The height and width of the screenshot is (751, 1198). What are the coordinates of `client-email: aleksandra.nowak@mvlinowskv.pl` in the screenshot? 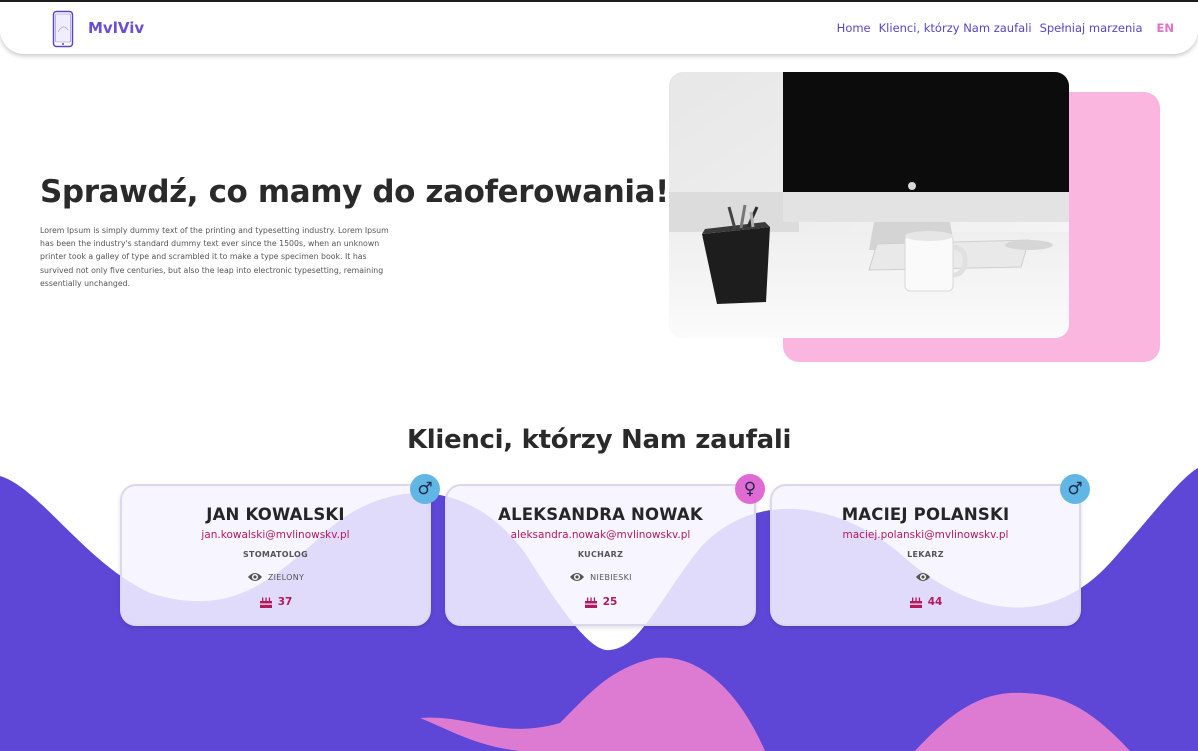 It's located at (600, 535).